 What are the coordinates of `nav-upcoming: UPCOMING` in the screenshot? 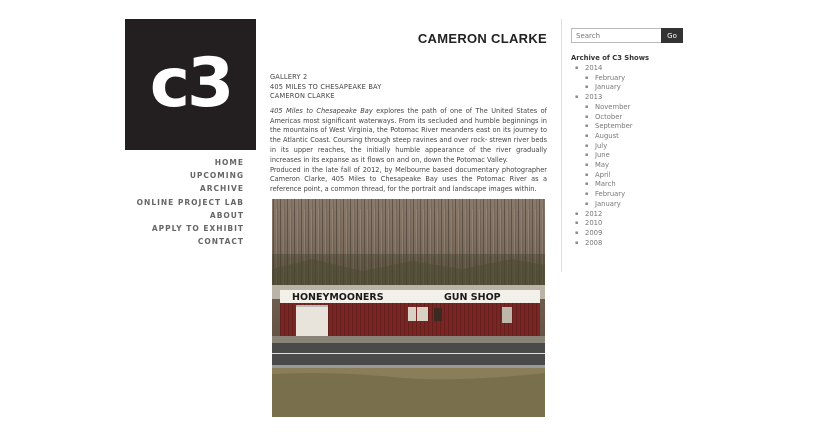 It's located at (184, 175).